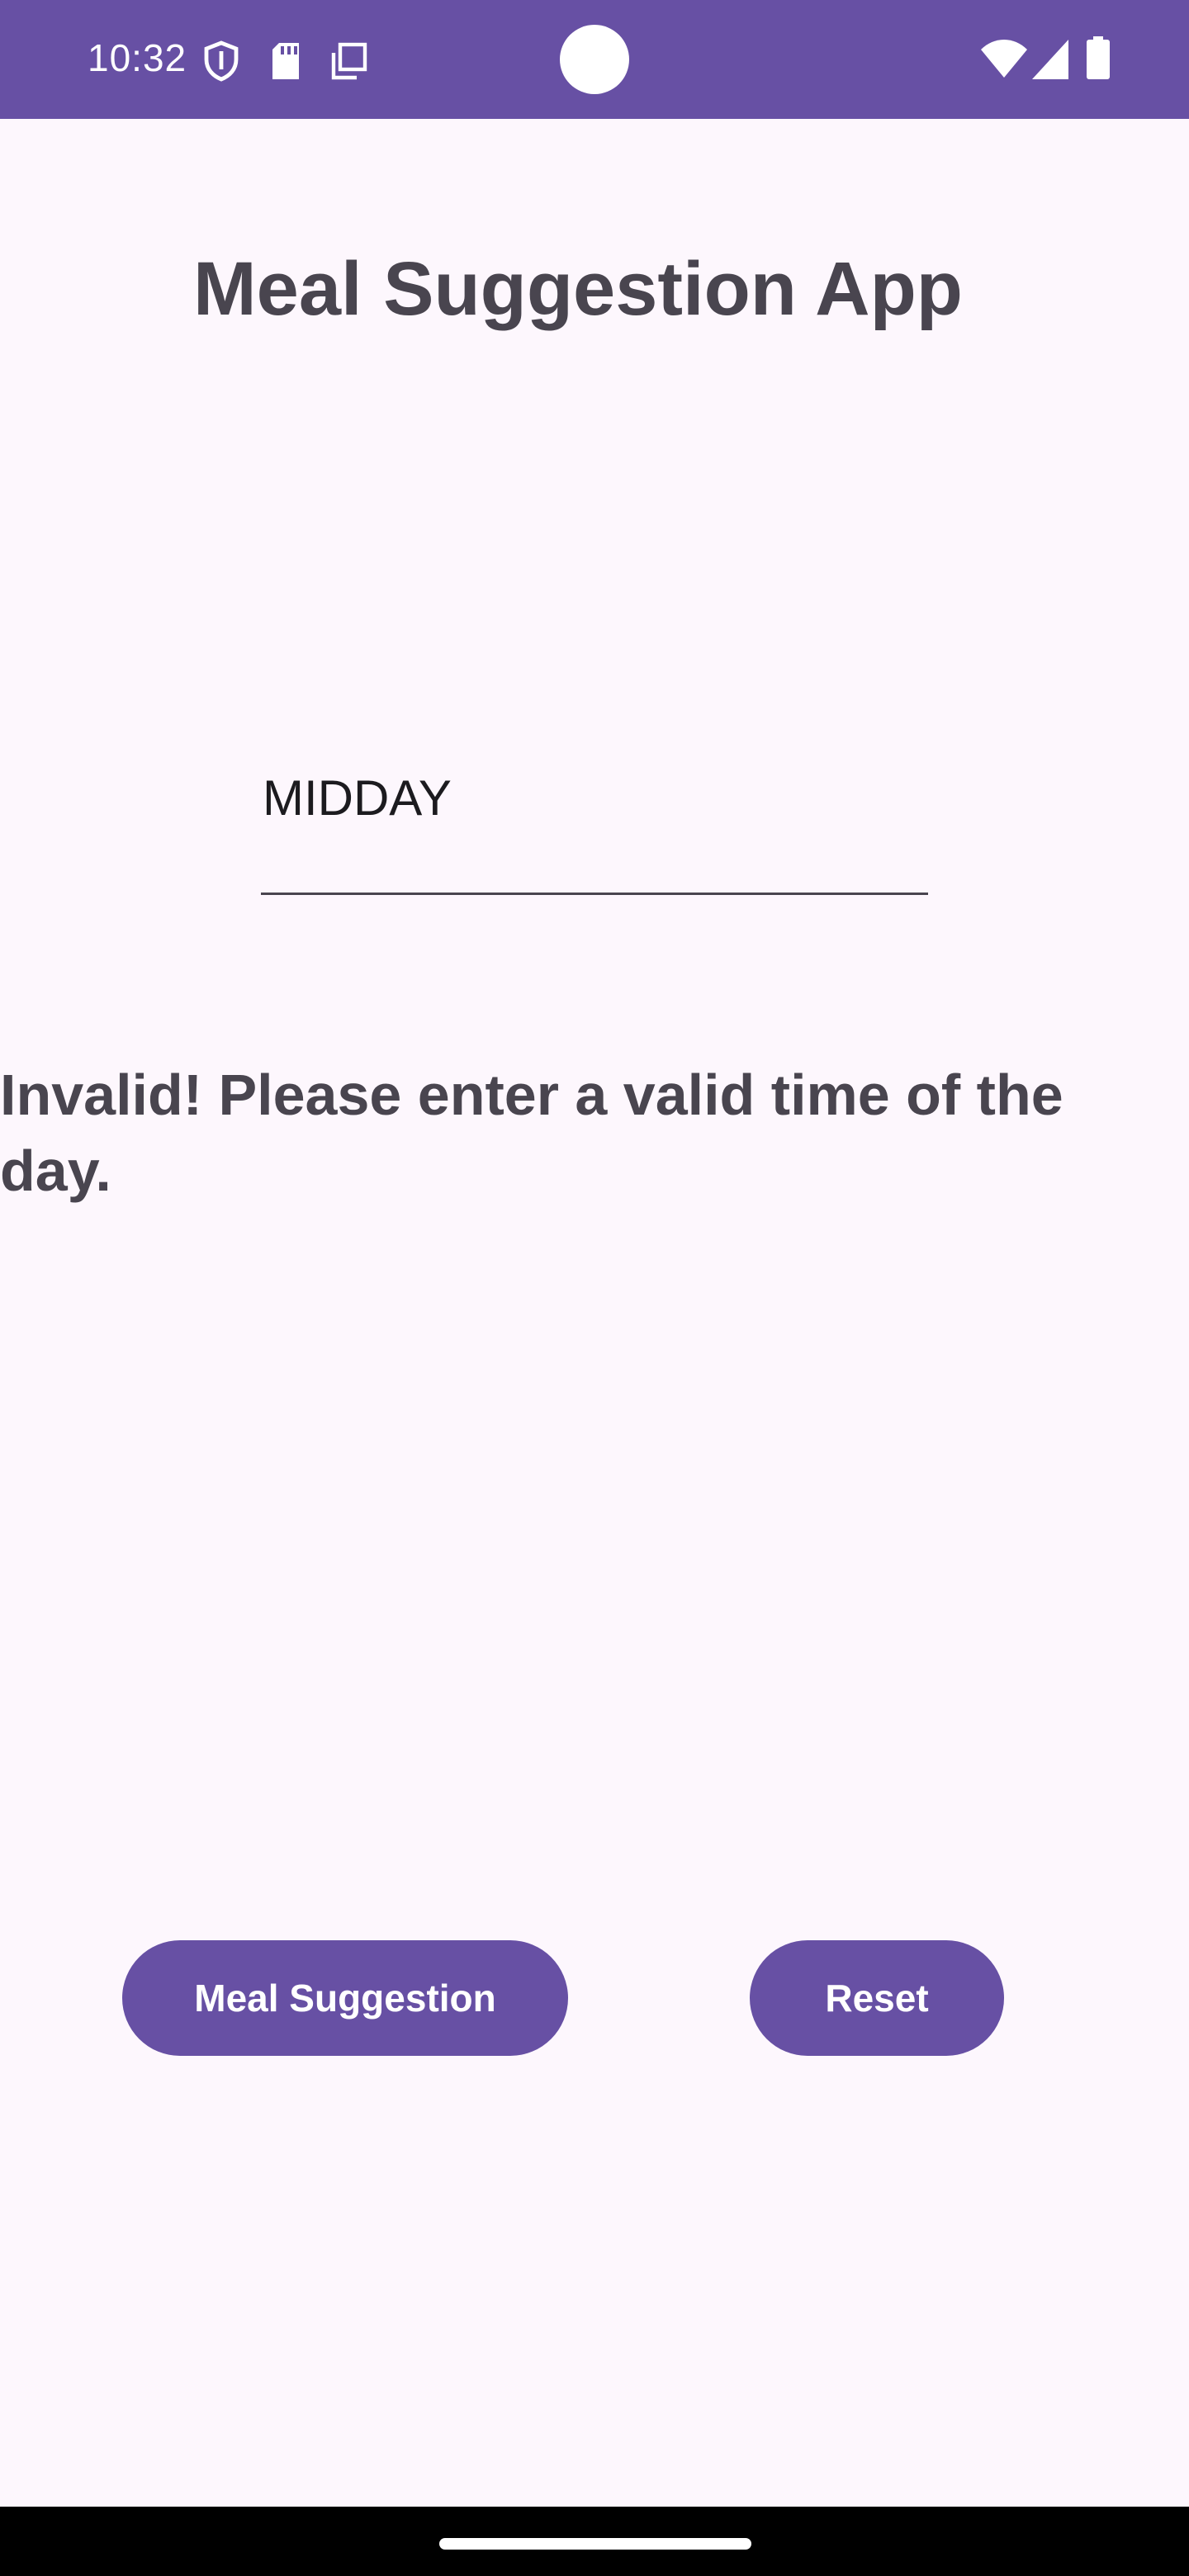 This screenshot has height=2576, width=1189. What do you see at coordinates (349, 61) in the screenshot?
I see `copy-icon` at bounding box center [349, 61].